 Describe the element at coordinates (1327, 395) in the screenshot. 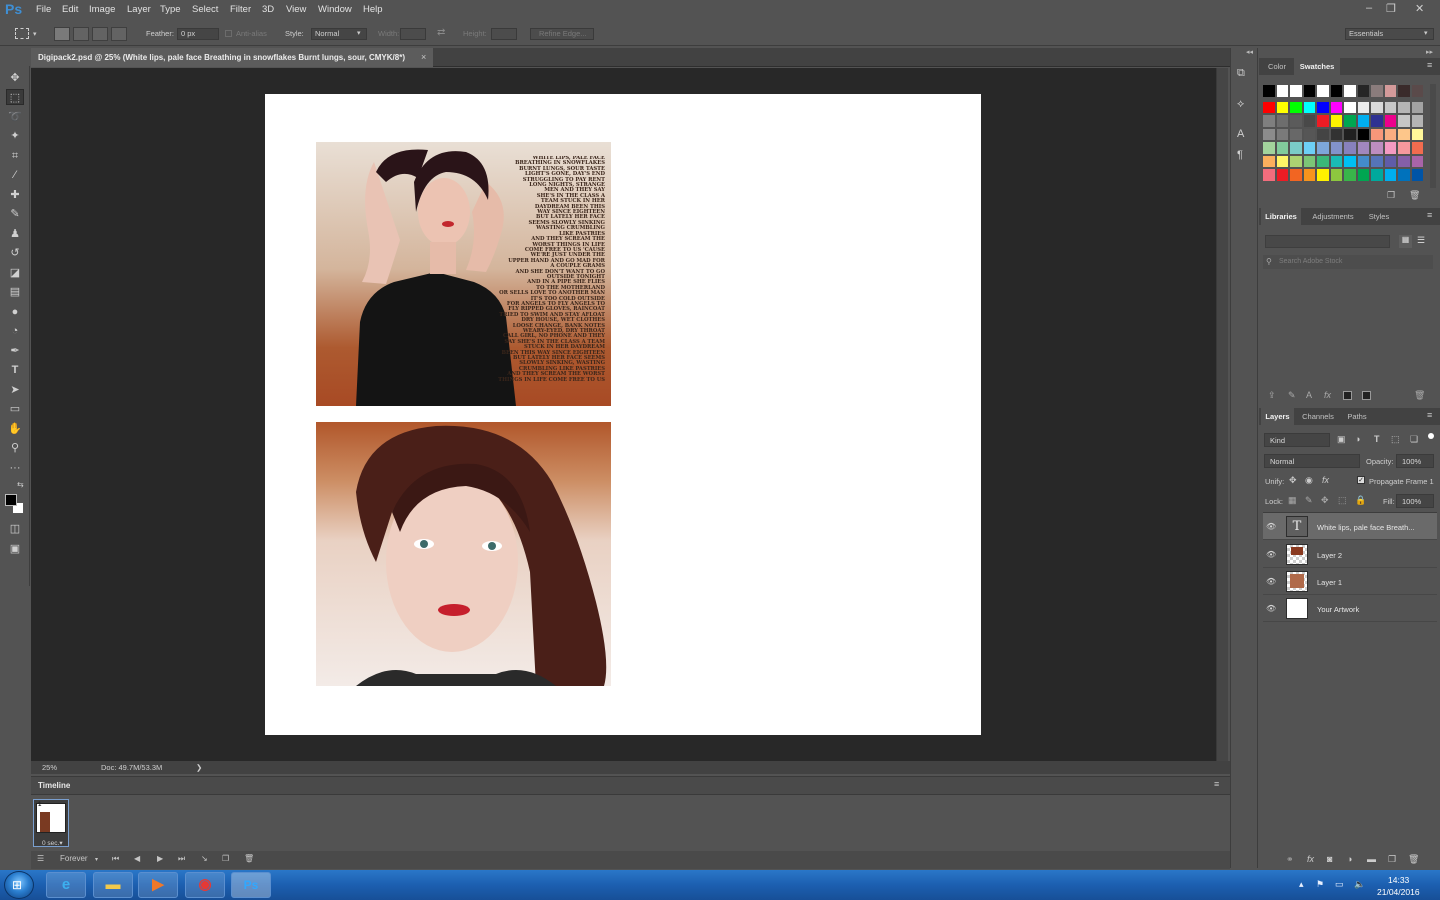

I see `library-fx-icon: fx` at that location.